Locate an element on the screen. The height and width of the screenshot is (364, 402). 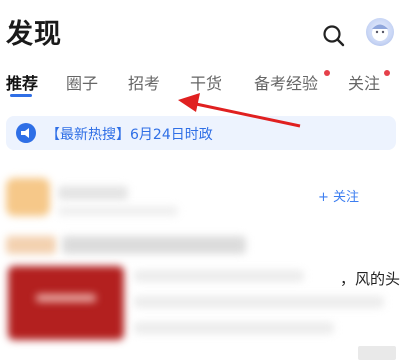
post-author-placeholder is located at coordinates (93, 193).